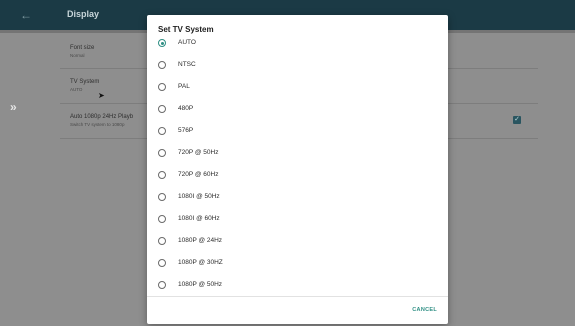 Image resolution: width=575 pixels, height=326 pixels. What do you see at coordinates (83, 14) in the screenshot?
I see `page-title: Display` at bounding box center [83, 14].